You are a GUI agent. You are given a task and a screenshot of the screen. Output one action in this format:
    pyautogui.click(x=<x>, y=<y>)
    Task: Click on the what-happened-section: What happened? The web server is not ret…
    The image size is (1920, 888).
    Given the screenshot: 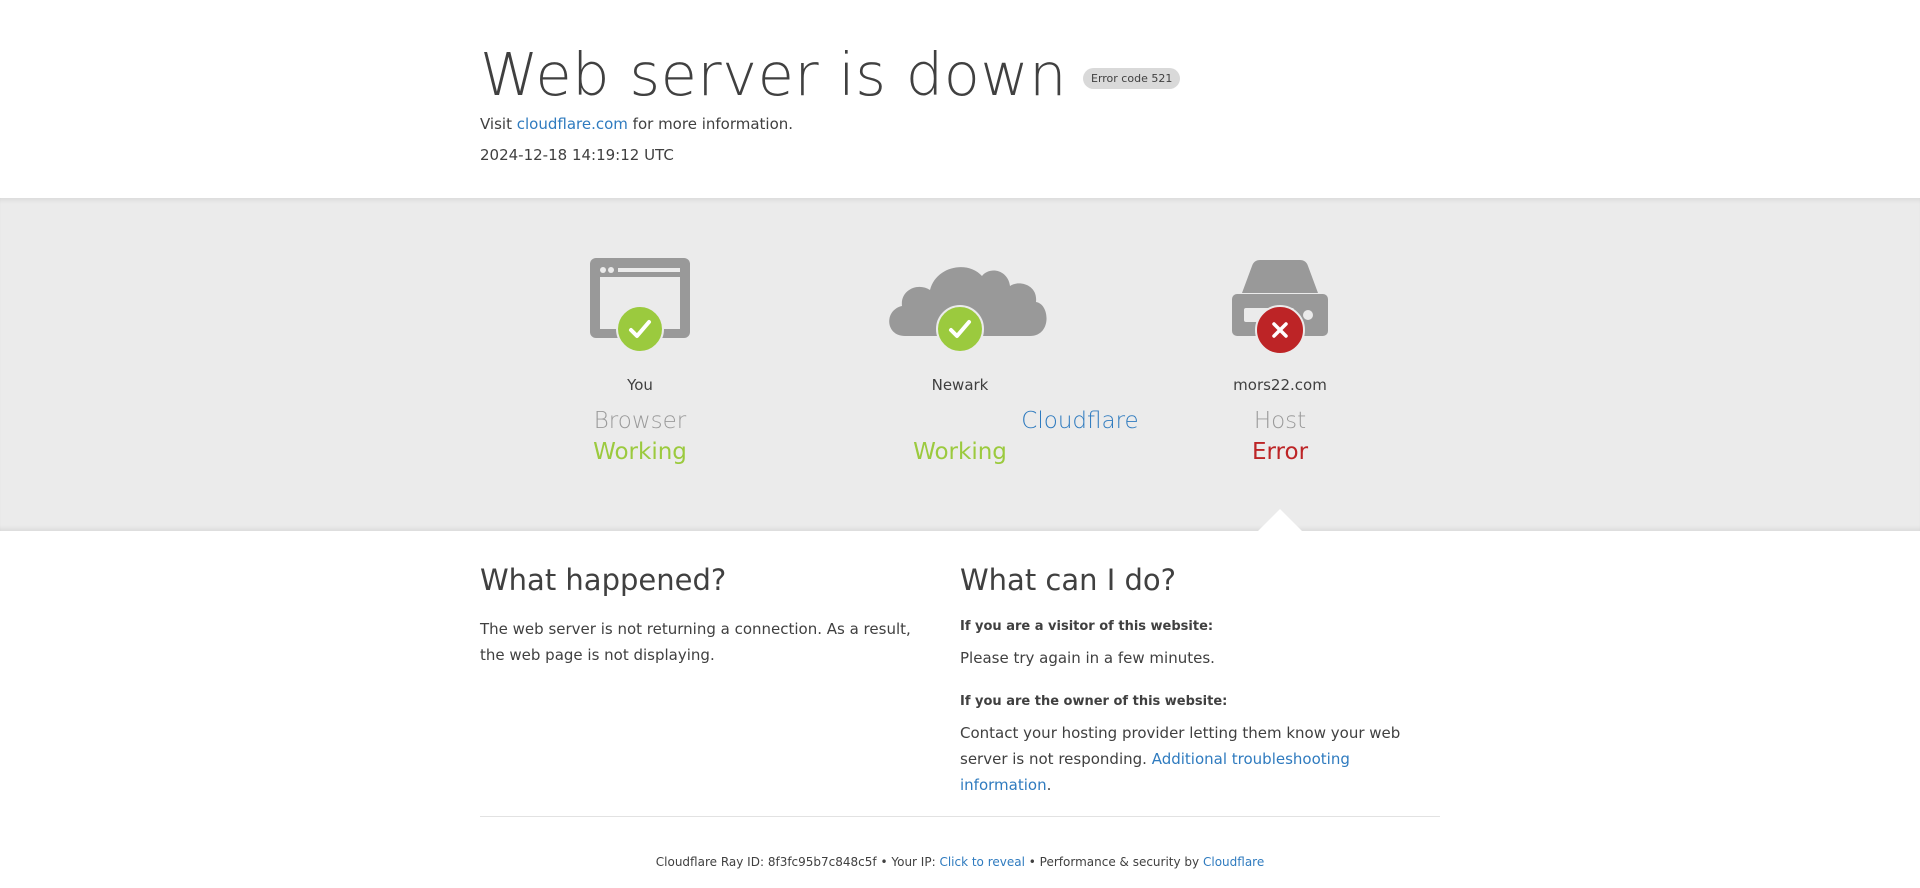 What is the action you would take?
    pyautogui.click(x=700, y=614)
    